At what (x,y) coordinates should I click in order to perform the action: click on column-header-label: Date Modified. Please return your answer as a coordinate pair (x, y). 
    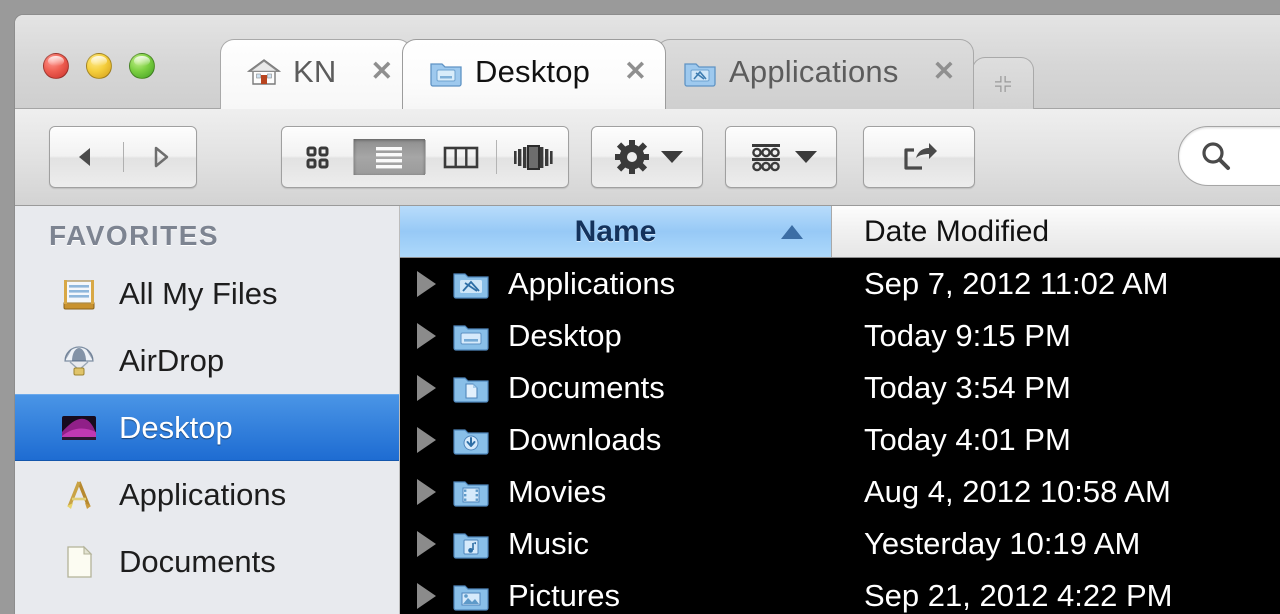
    Looking at the image, I should click on (957, 231).